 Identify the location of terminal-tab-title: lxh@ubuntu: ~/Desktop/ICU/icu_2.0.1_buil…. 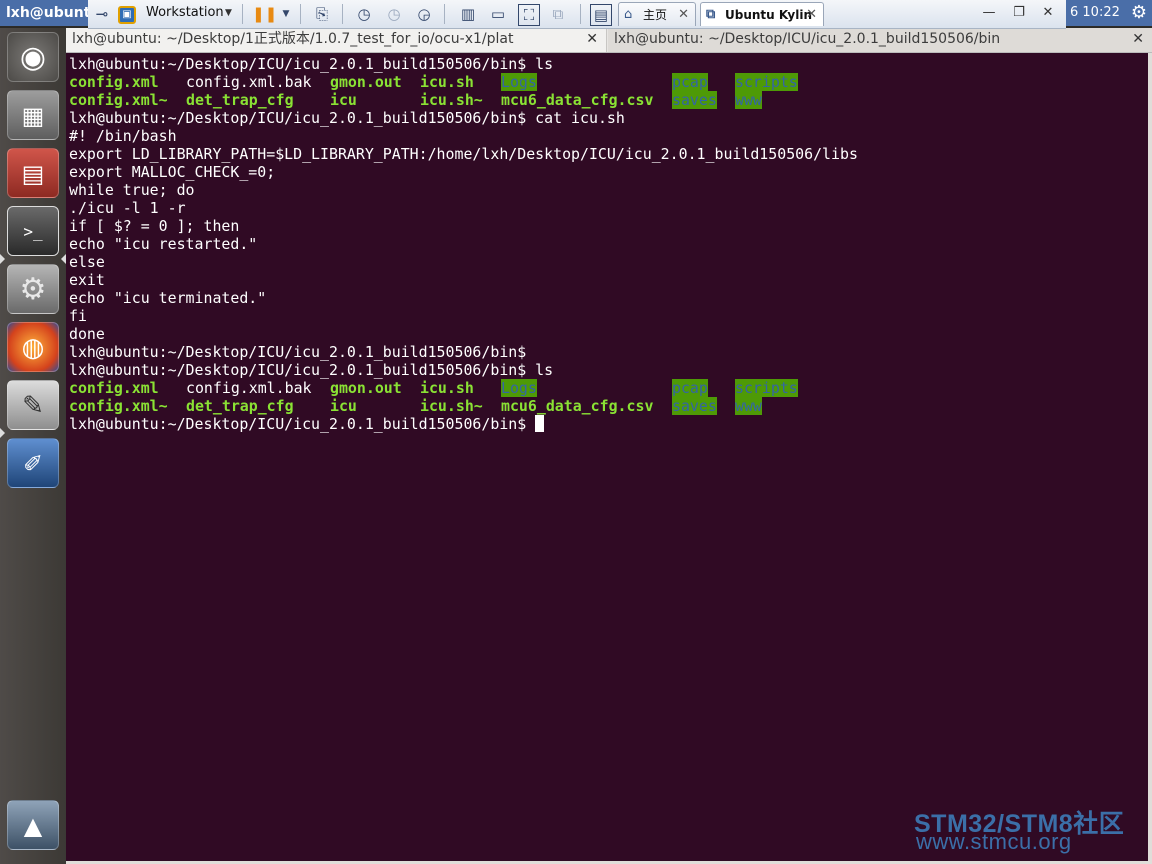
(807, 39).